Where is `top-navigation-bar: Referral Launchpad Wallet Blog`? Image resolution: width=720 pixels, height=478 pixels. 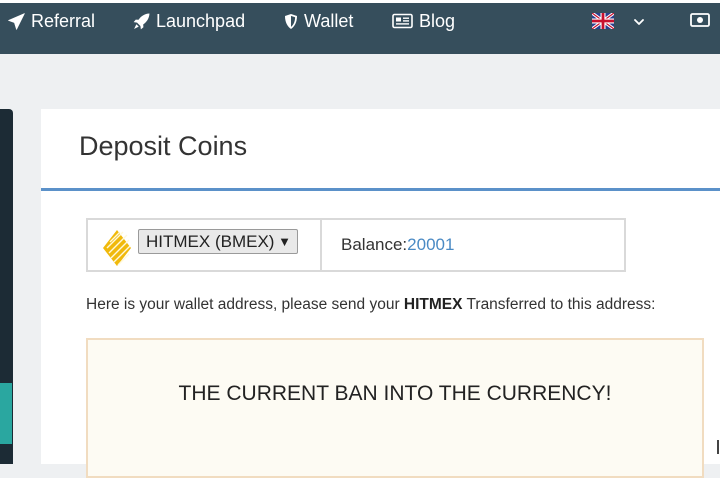
top-navigation-bar: Referral Launchpad Wallet Blog is located at coordinates (360, 27).